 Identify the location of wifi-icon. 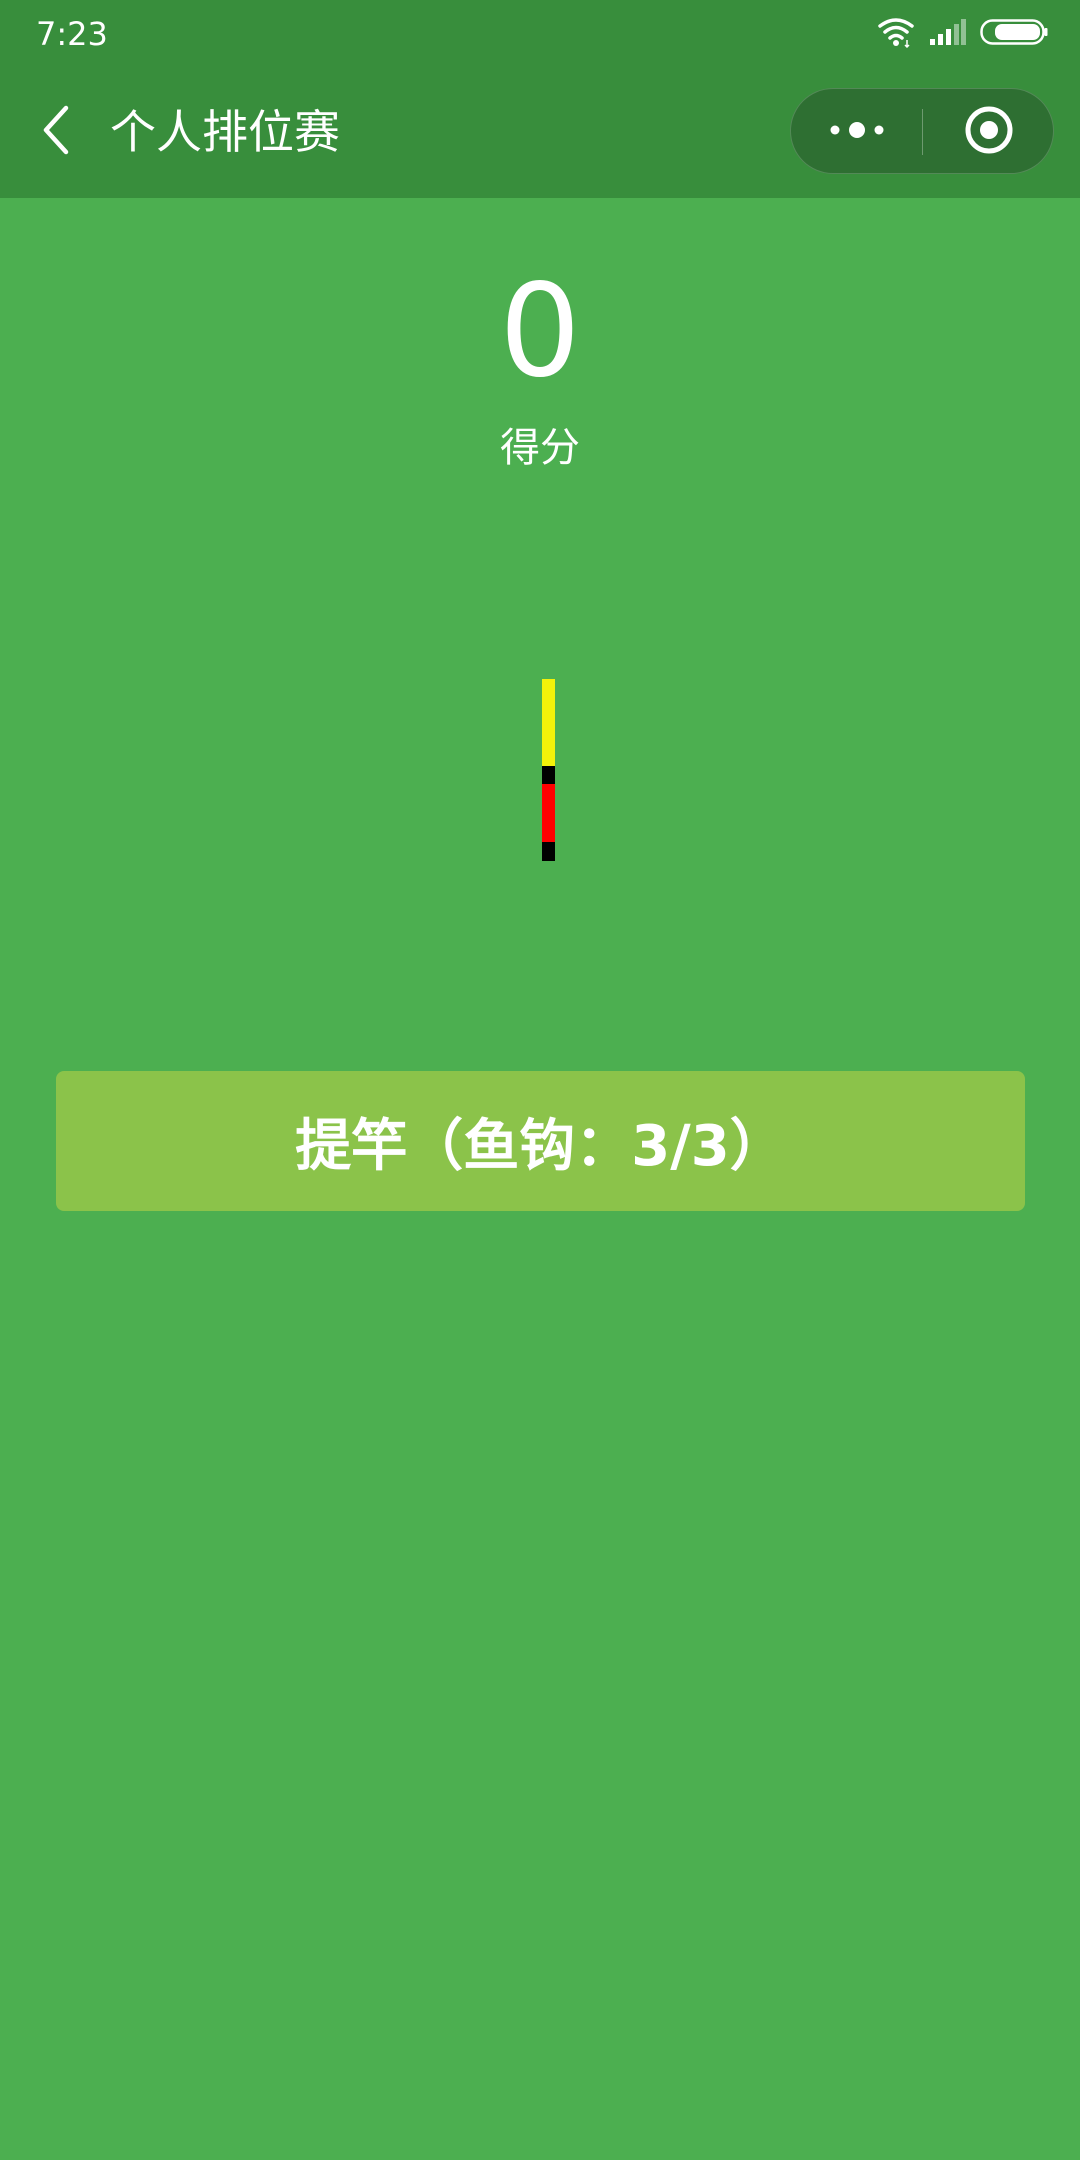
(896, 34).